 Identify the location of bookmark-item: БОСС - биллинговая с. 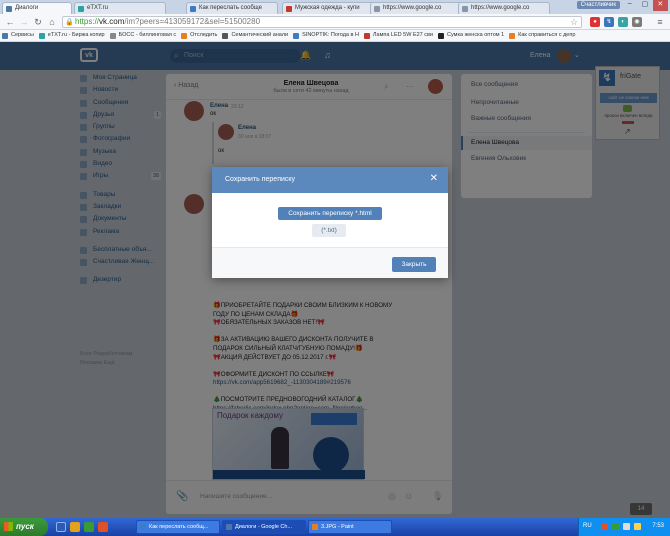
(144, 35).